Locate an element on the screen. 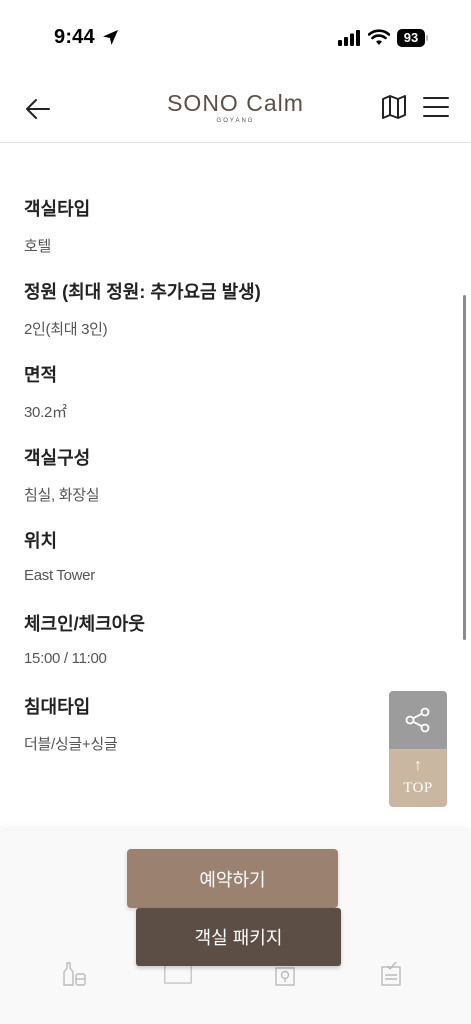 Image resolution: width=471 pixels, height=1024 pixels. share-icon is located at coordinates (417, 720).